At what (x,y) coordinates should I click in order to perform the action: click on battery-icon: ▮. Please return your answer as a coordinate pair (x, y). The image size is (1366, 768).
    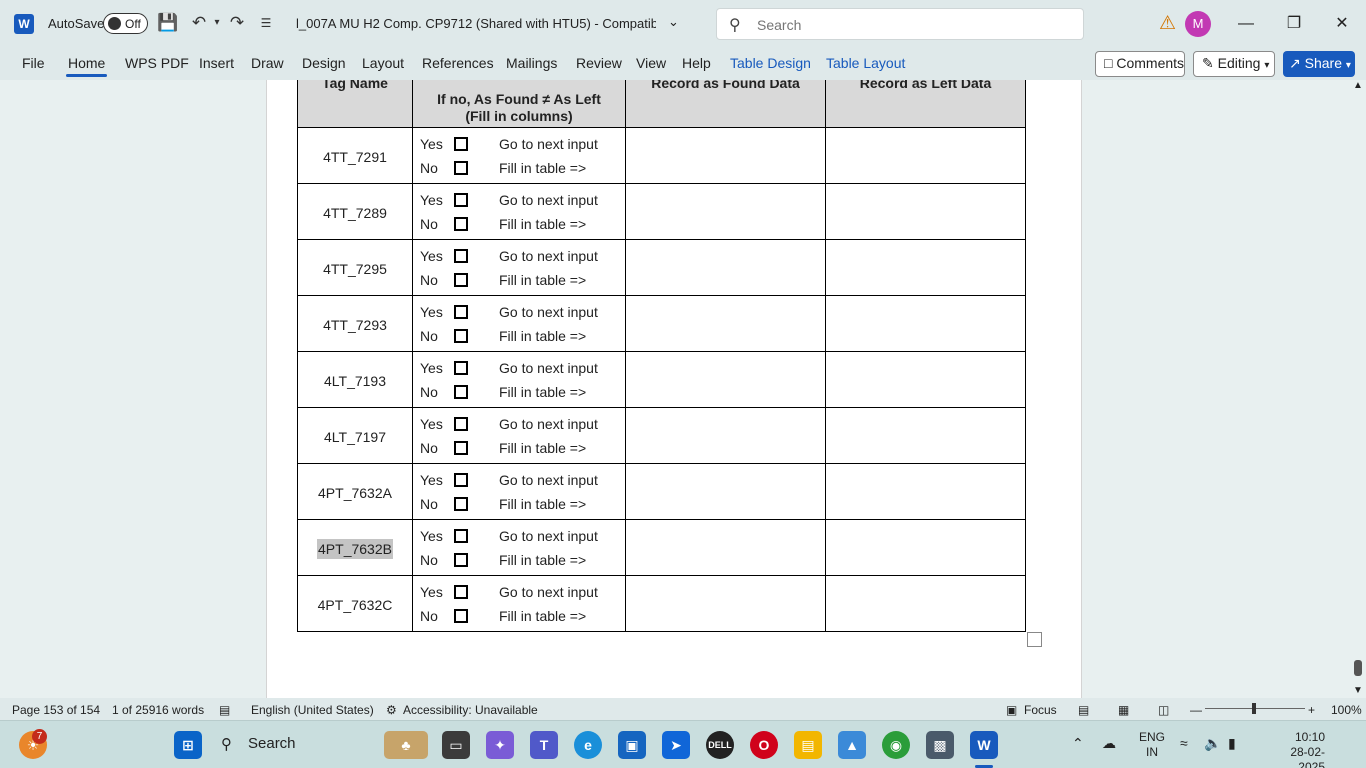
    Looking at the image, I should click on (1232, 743).